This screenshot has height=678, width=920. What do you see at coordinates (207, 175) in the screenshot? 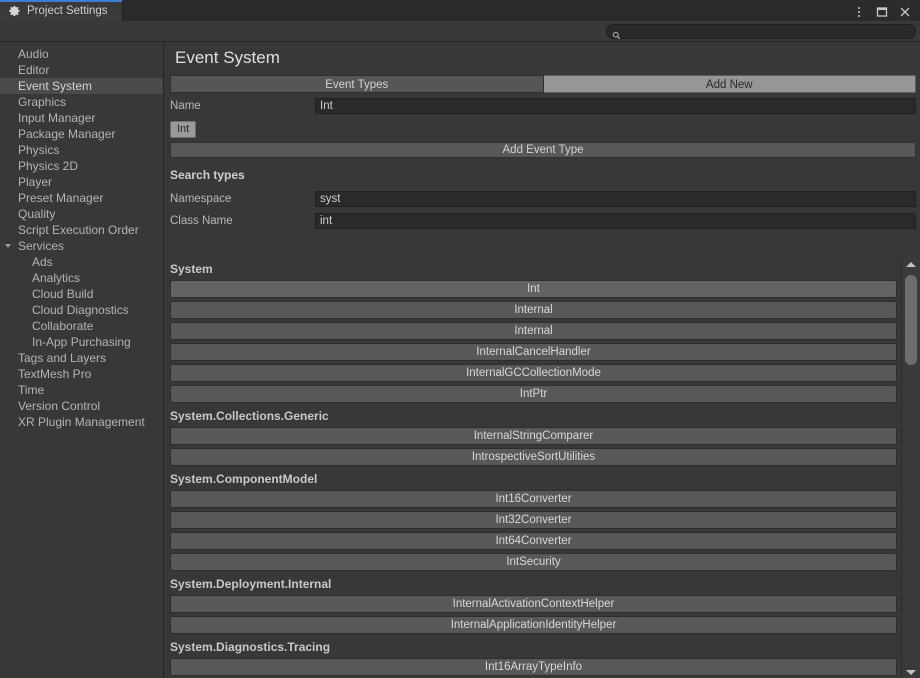
I see `search-types-label: Search types` at bounding box center [207, 175].